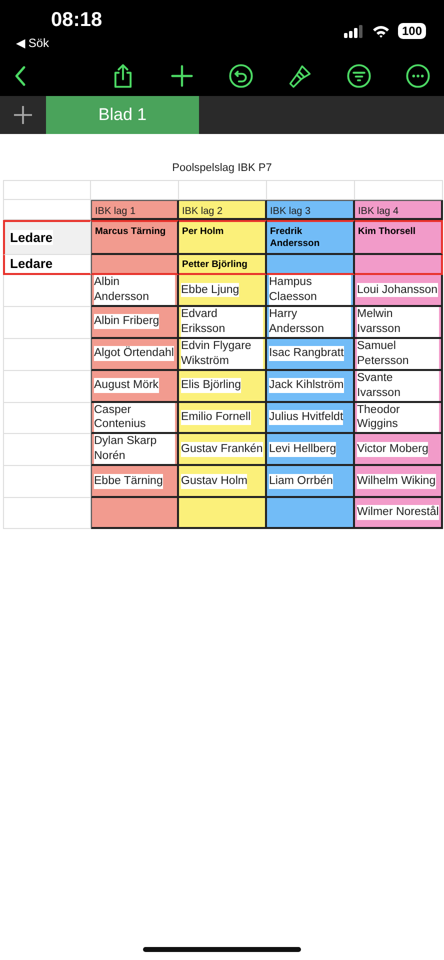 Image resolution: width=444 pixels, height=960 pixels. Describe the element at coordinates (398, 512) in the screenshot. I see `player-name: Wilmer Norestål` at that location.